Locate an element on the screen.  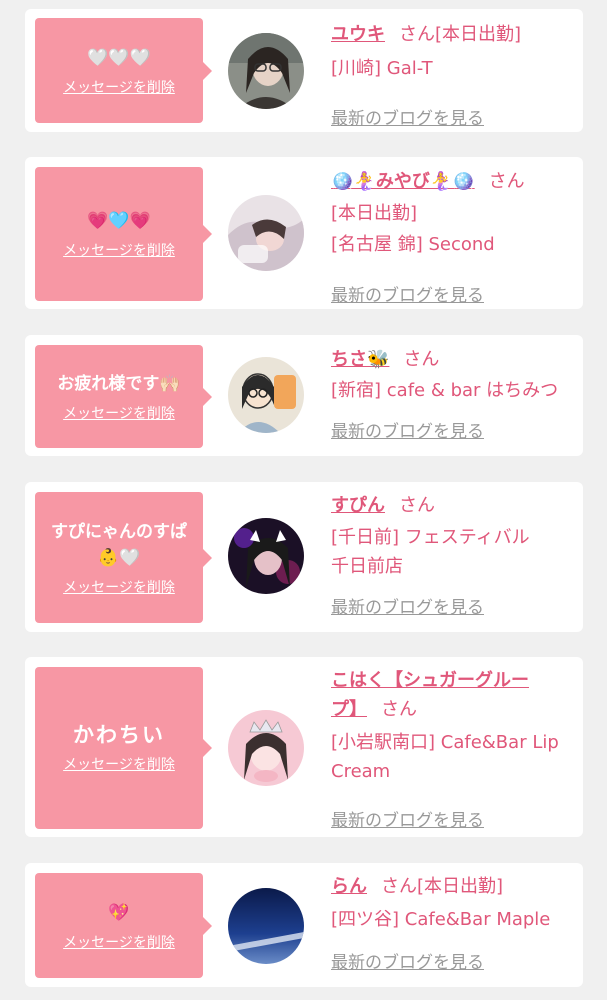
message-bubble: かわちい メッセージを削除 is located at coordinates (123, 748).